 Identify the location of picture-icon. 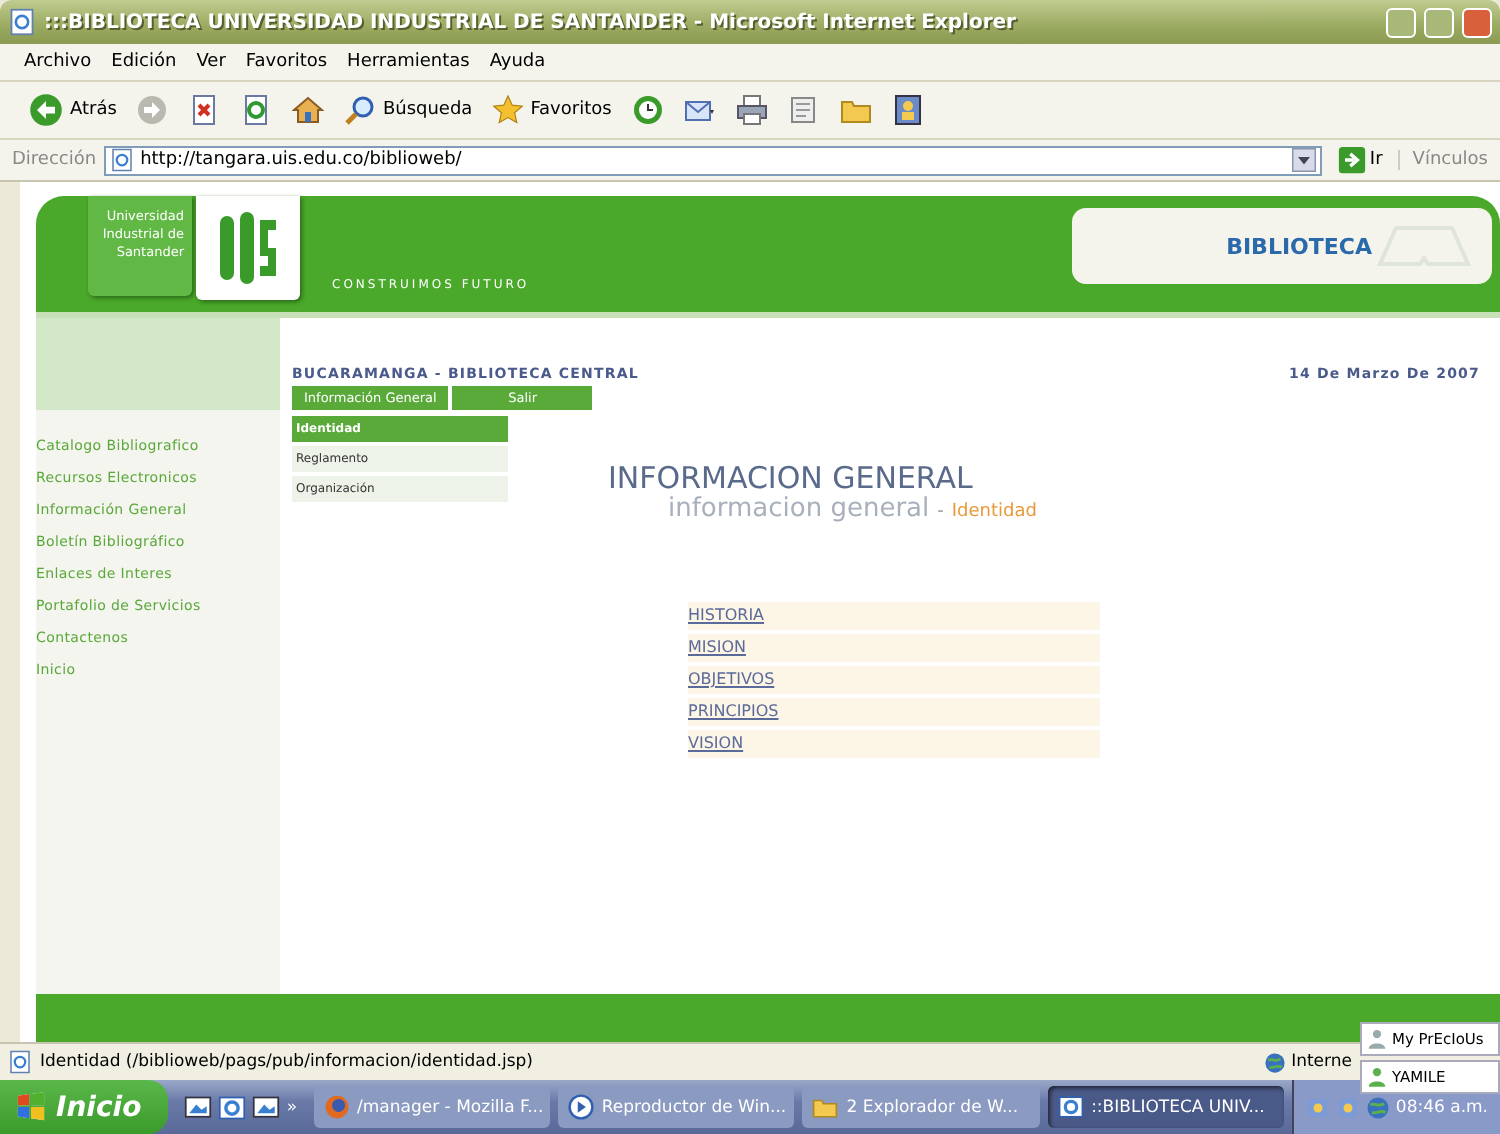
(266, 1107).